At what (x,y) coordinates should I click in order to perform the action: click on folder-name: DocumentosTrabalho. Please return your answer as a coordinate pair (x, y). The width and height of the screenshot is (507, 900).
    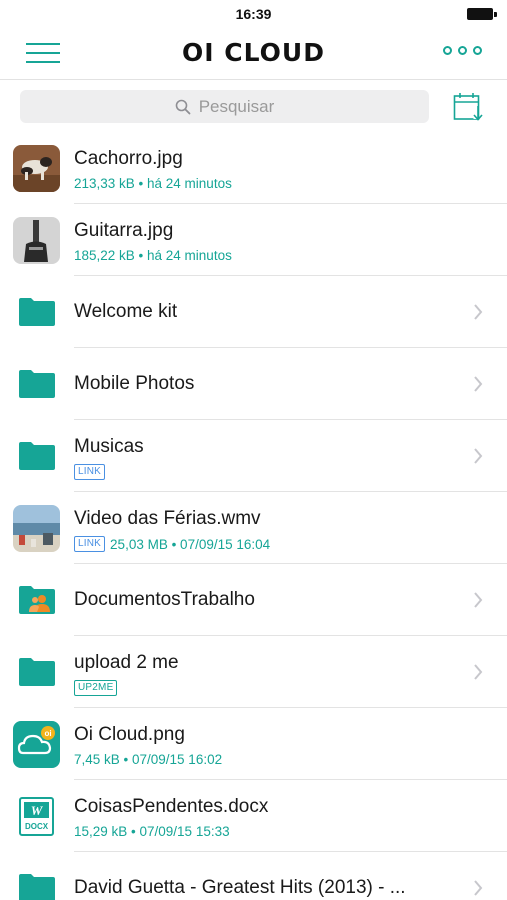
    Looking at the image, I should click on (164, 599).